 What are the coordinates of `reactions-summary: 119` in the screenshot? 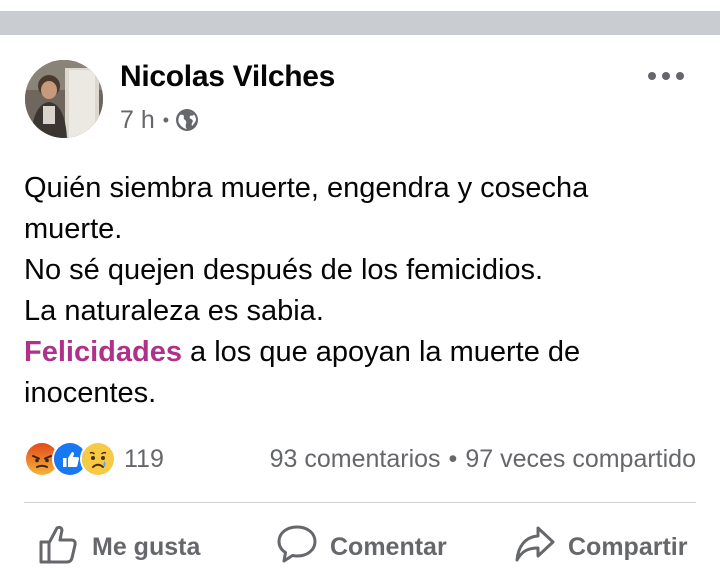 It's located at (94, 459).